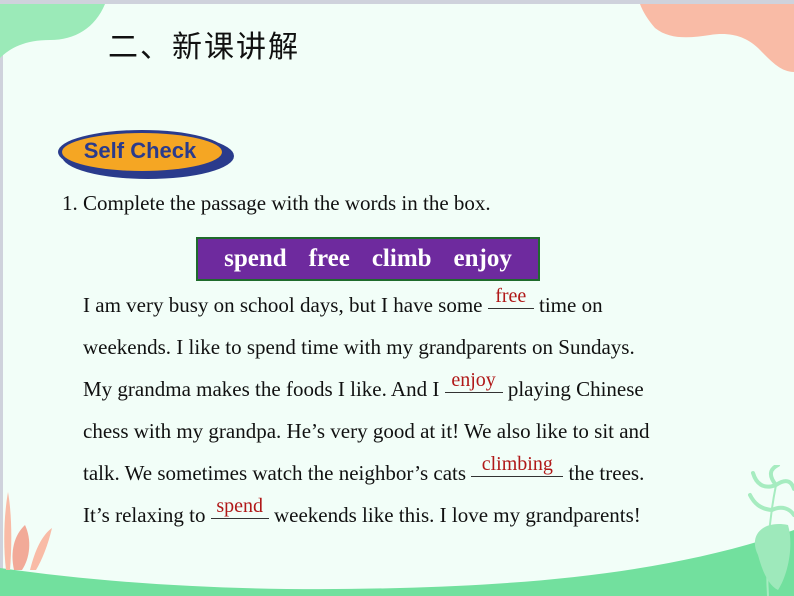 The width and height of the screenshot is (794, 596). I want to click on passage-text: playing Chinese, so click(573, 389).